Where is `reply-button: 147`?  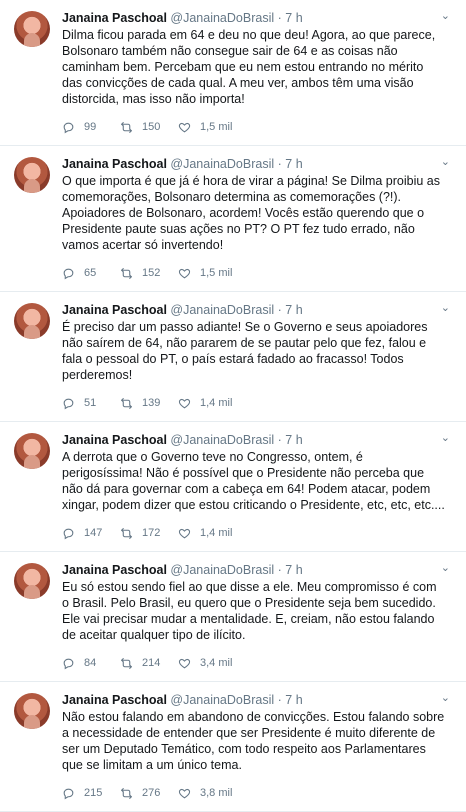 reply-button: 147 is located at coordinates (91, 533).